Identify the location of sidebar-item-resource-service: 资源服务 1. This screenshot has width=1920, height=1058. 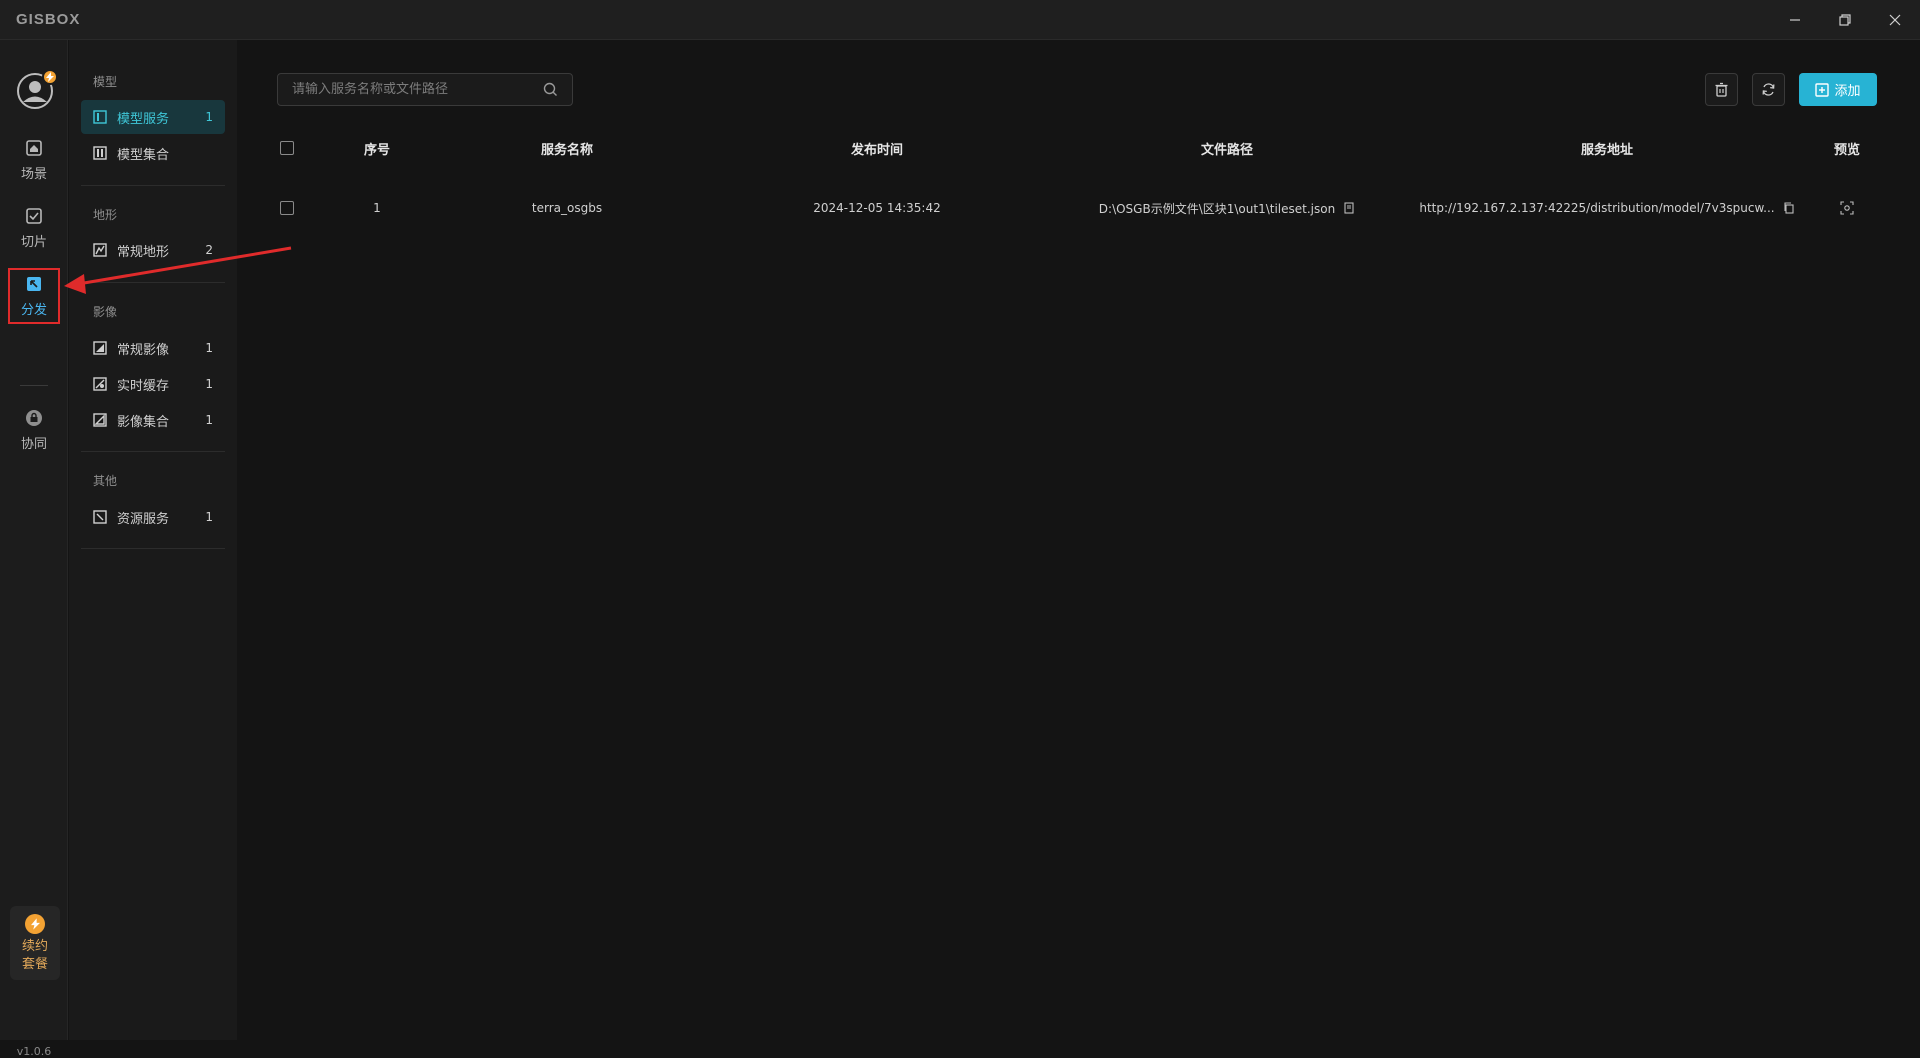
(153, 517).